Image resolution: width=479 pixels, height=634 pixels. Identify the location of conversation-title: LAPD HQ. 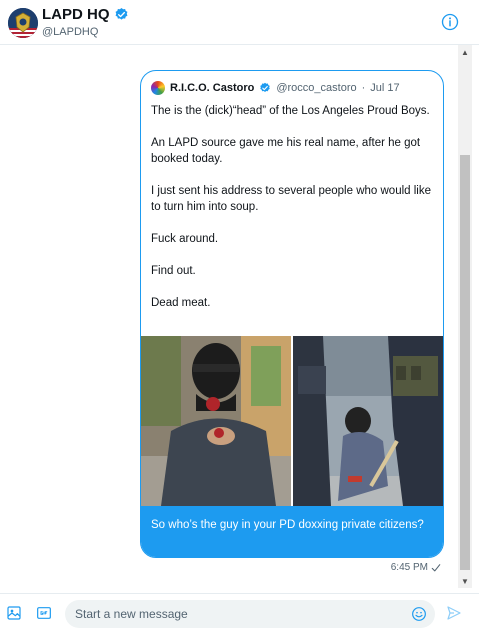
(85, 14).